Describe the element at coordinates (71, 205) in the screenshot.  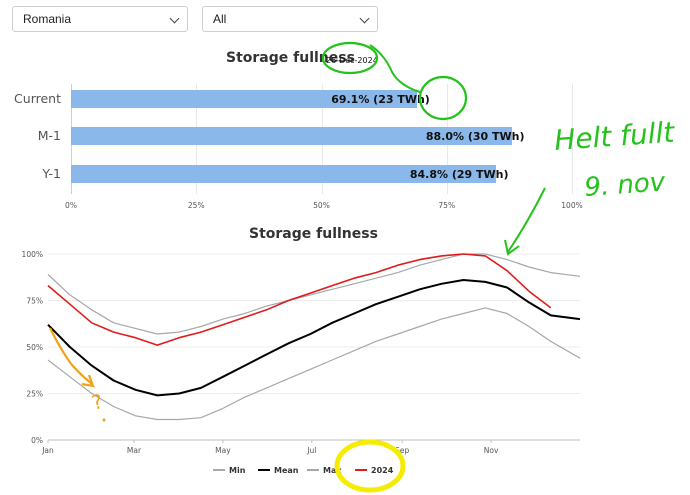
I see `bar-chart-x-tick: 0%` at that location.